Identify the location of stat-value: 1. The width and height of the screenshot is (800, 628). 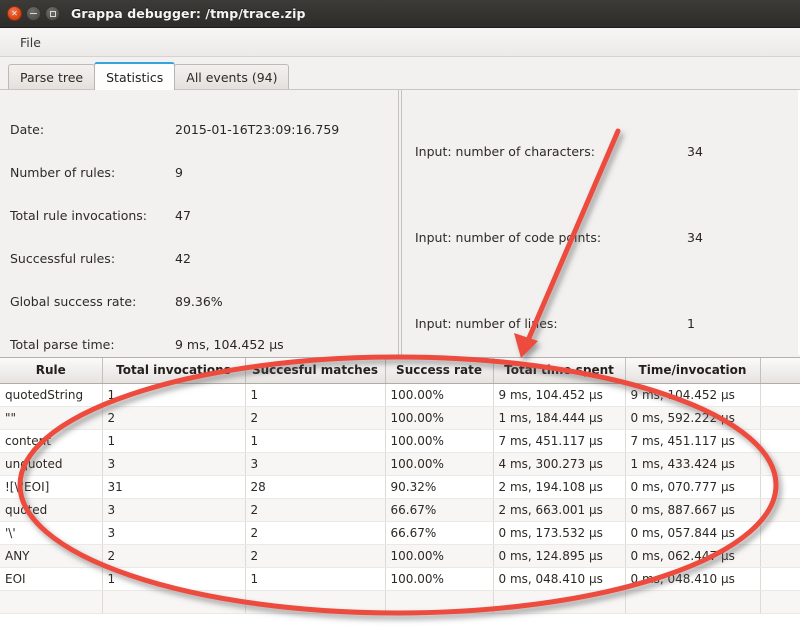
(691, 323).